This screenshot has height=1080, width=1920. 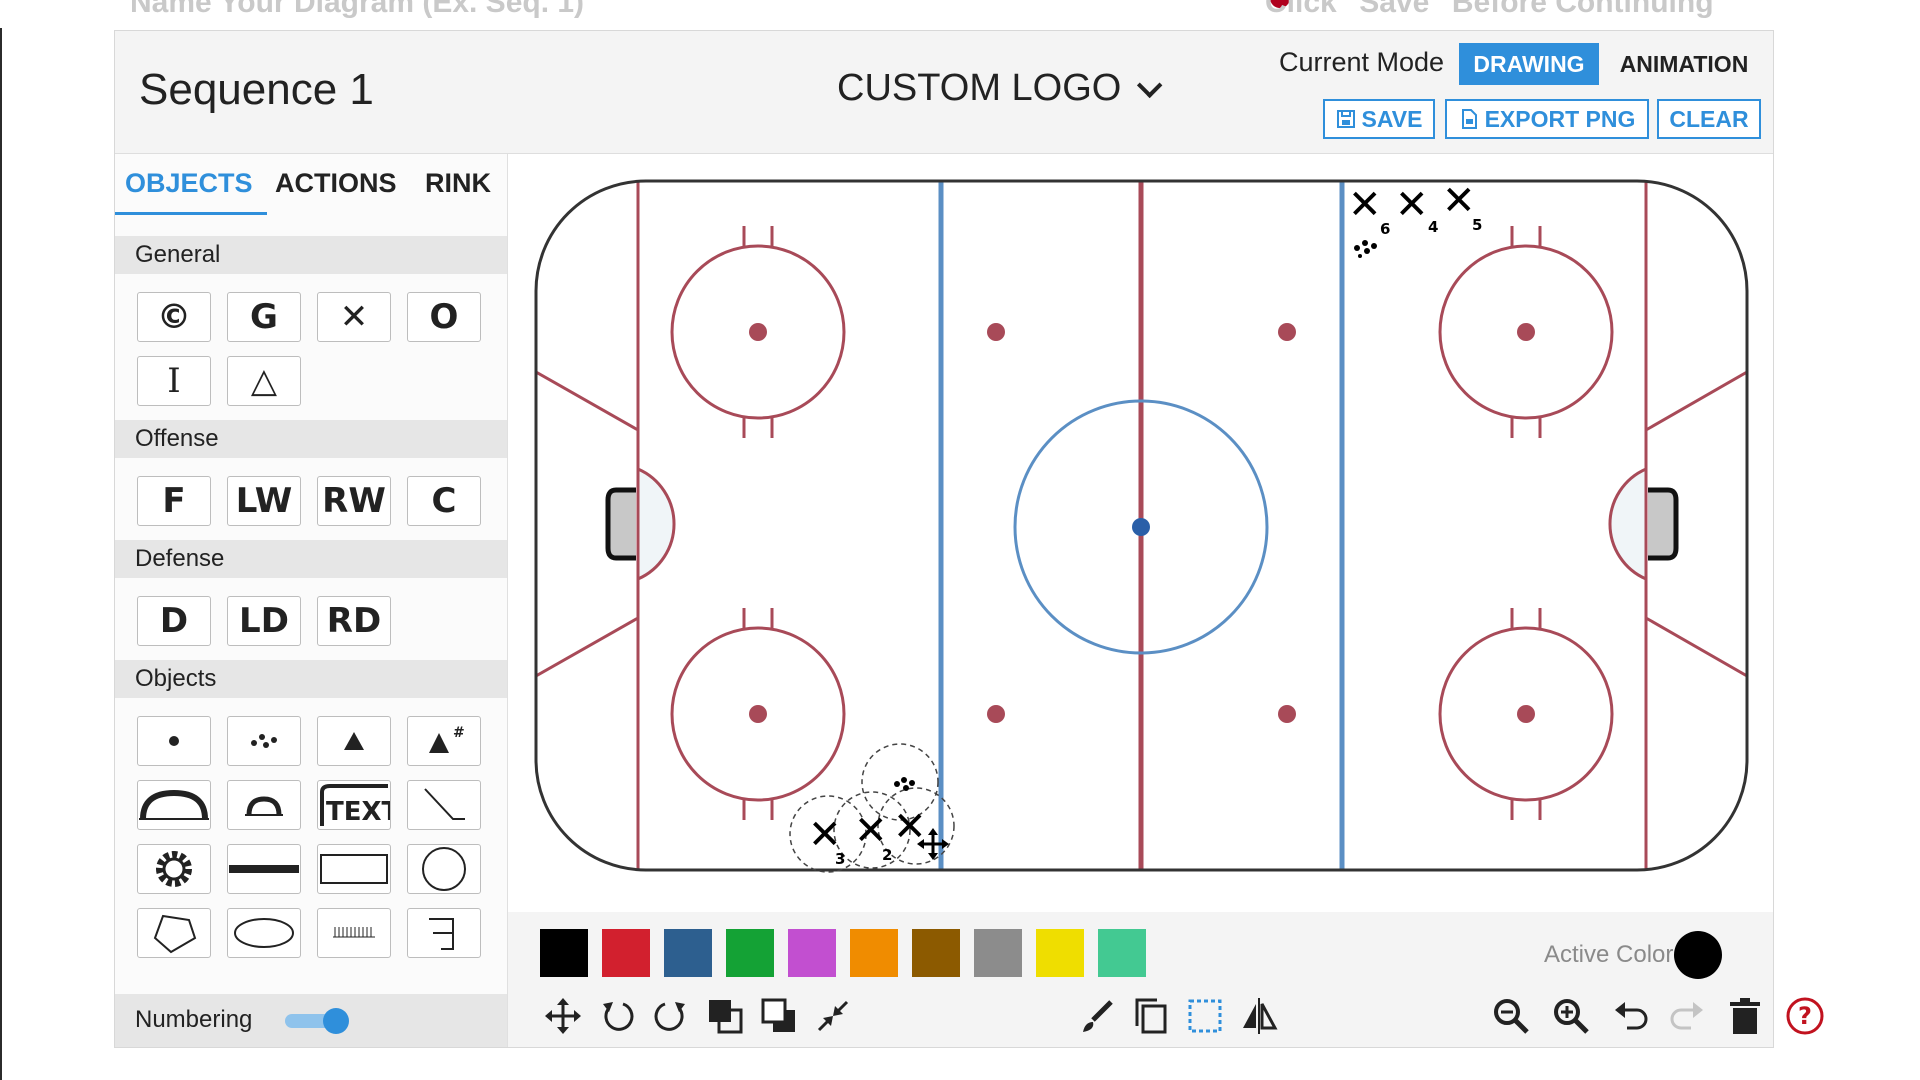 I want to click on player-number: 2, so click(x=887, y=855).